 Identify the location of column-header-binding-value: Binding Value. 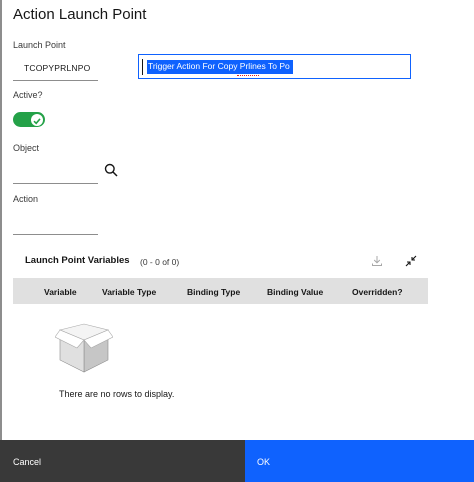
(295, 292).